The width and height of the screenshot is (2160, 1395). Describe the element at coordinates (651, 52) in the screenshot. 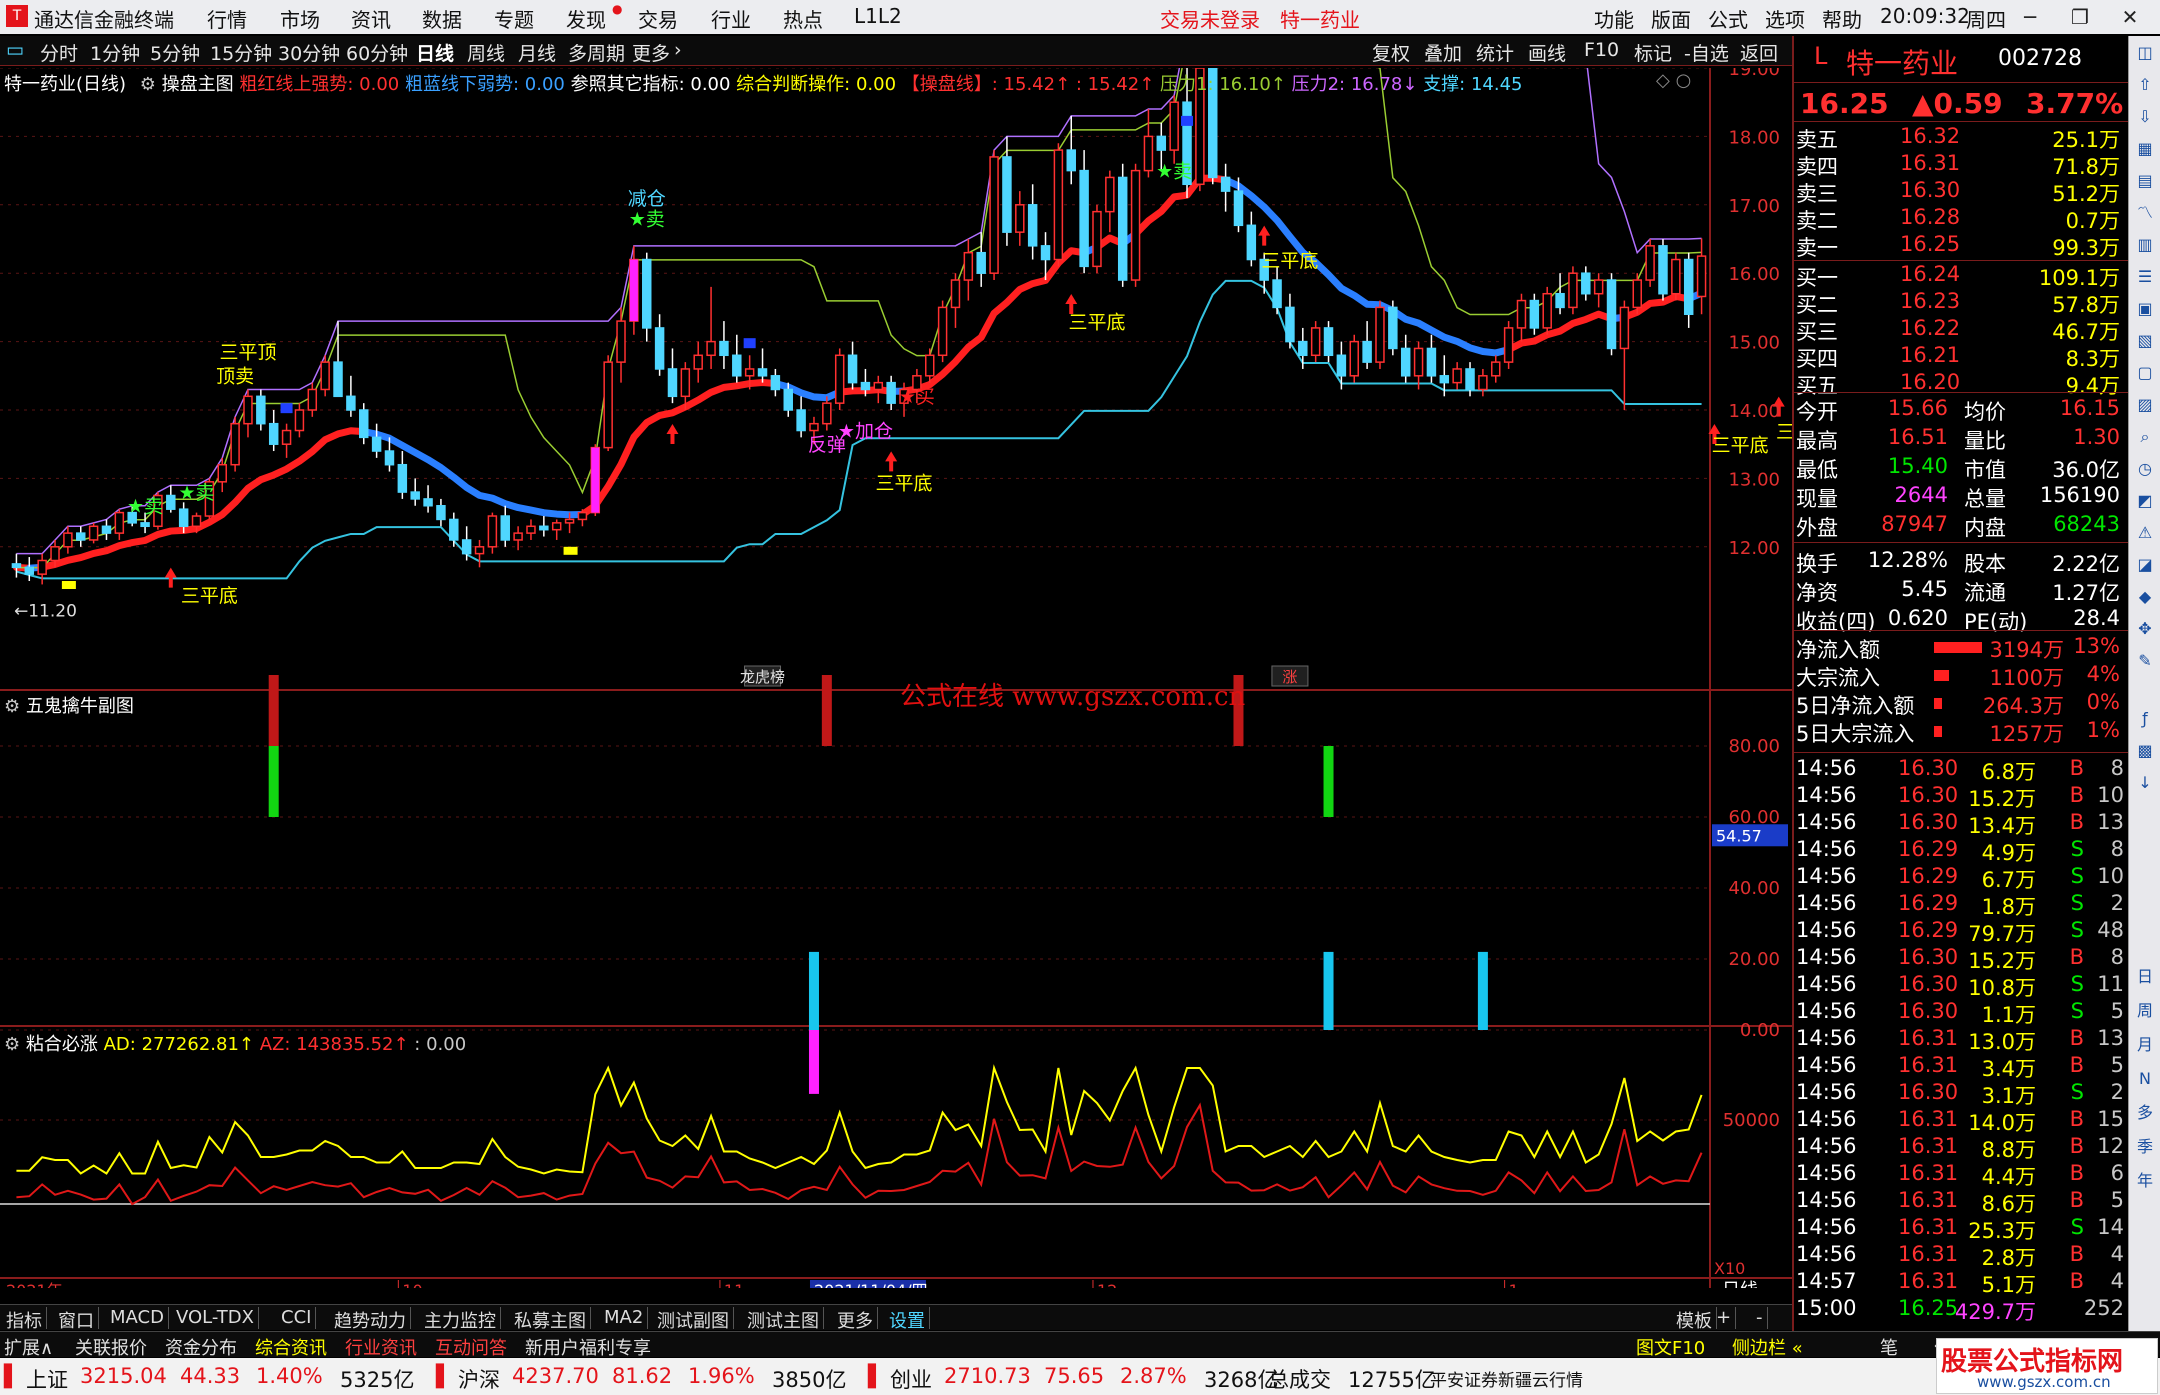

I see `period-more: 更多` at that location.